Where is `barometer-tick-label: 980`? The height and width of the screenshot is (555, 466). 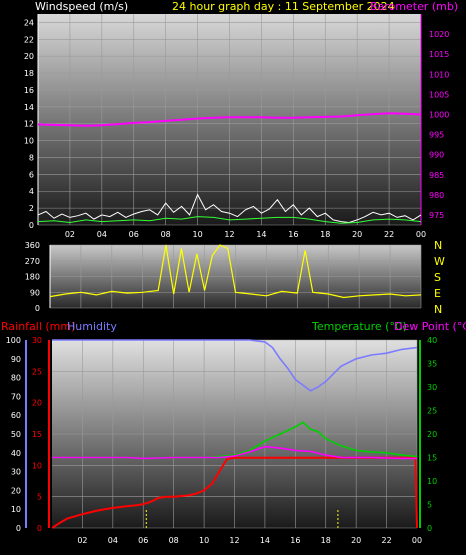
barometer-tick-label: 980 is located at coordinates (436, 195).